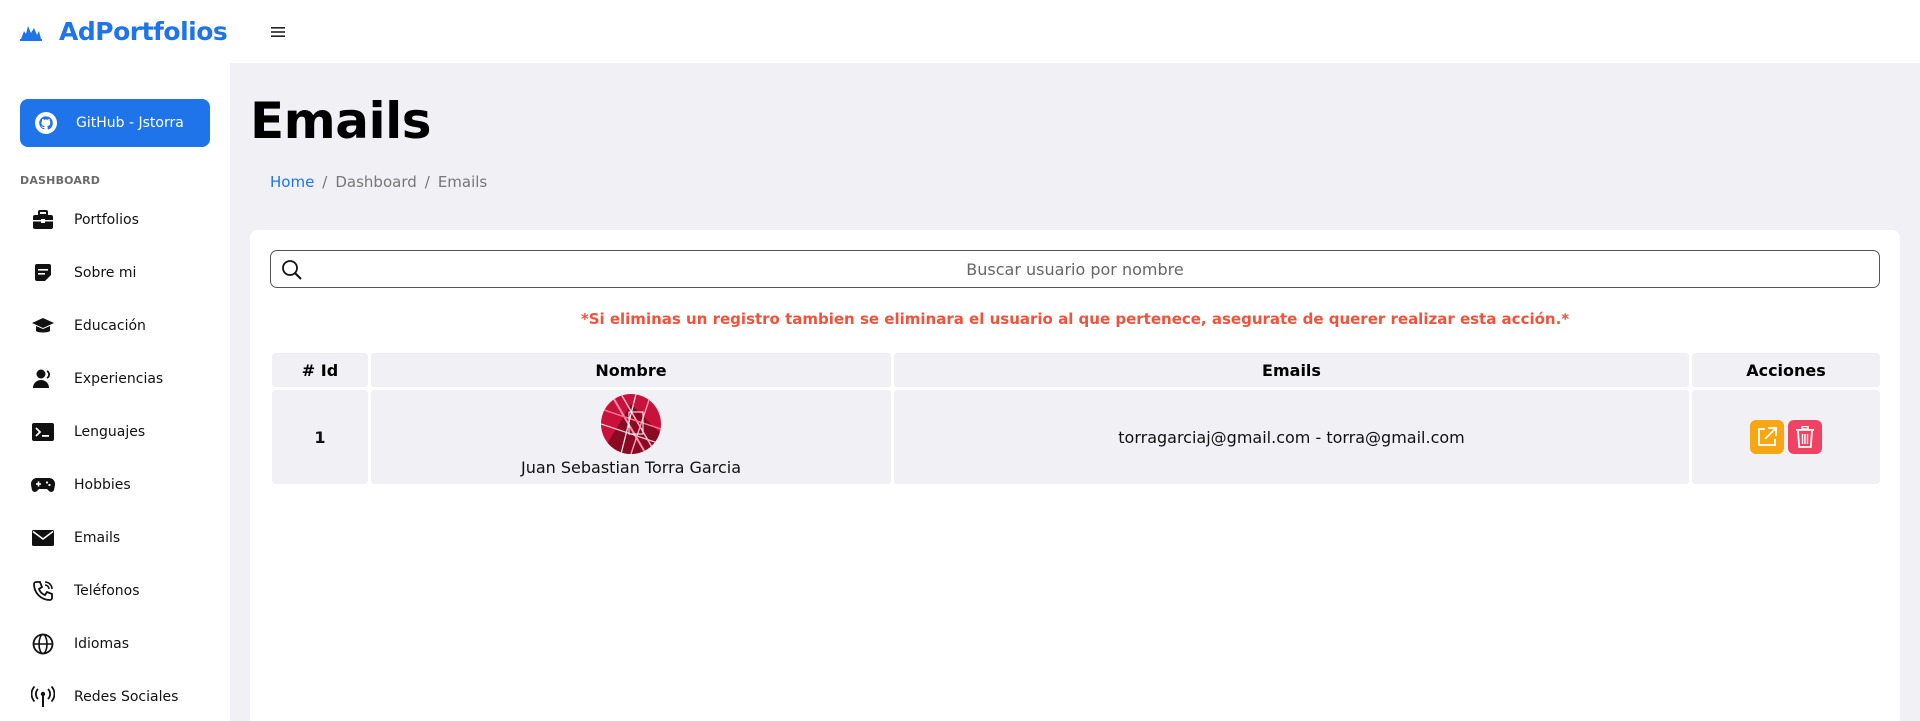 This screenshot has width=1920, height=721. I want to click on menu-toggle-button, so click(278, 32).